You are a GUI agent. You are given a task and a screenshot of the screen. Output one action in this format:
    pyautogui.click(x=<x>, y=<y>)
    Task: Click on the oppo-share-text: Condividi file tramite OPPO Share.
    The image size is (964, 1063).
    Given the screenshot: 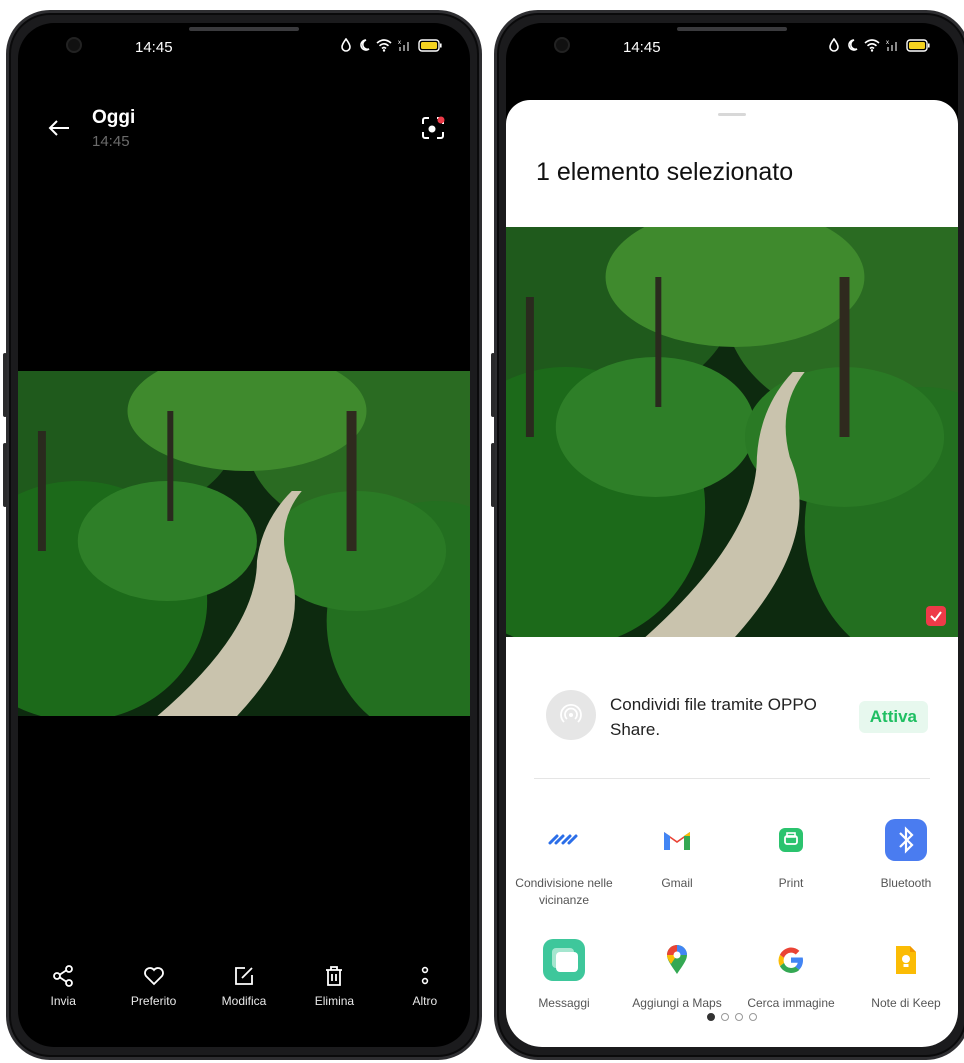 What is the action you would take?
    pyautogui.click(x=713, y=717)
    